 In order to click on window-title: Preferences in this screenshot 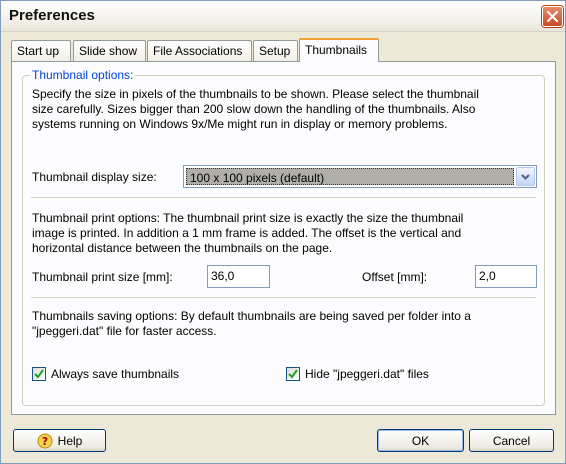, I will do `click(52, 15)`.